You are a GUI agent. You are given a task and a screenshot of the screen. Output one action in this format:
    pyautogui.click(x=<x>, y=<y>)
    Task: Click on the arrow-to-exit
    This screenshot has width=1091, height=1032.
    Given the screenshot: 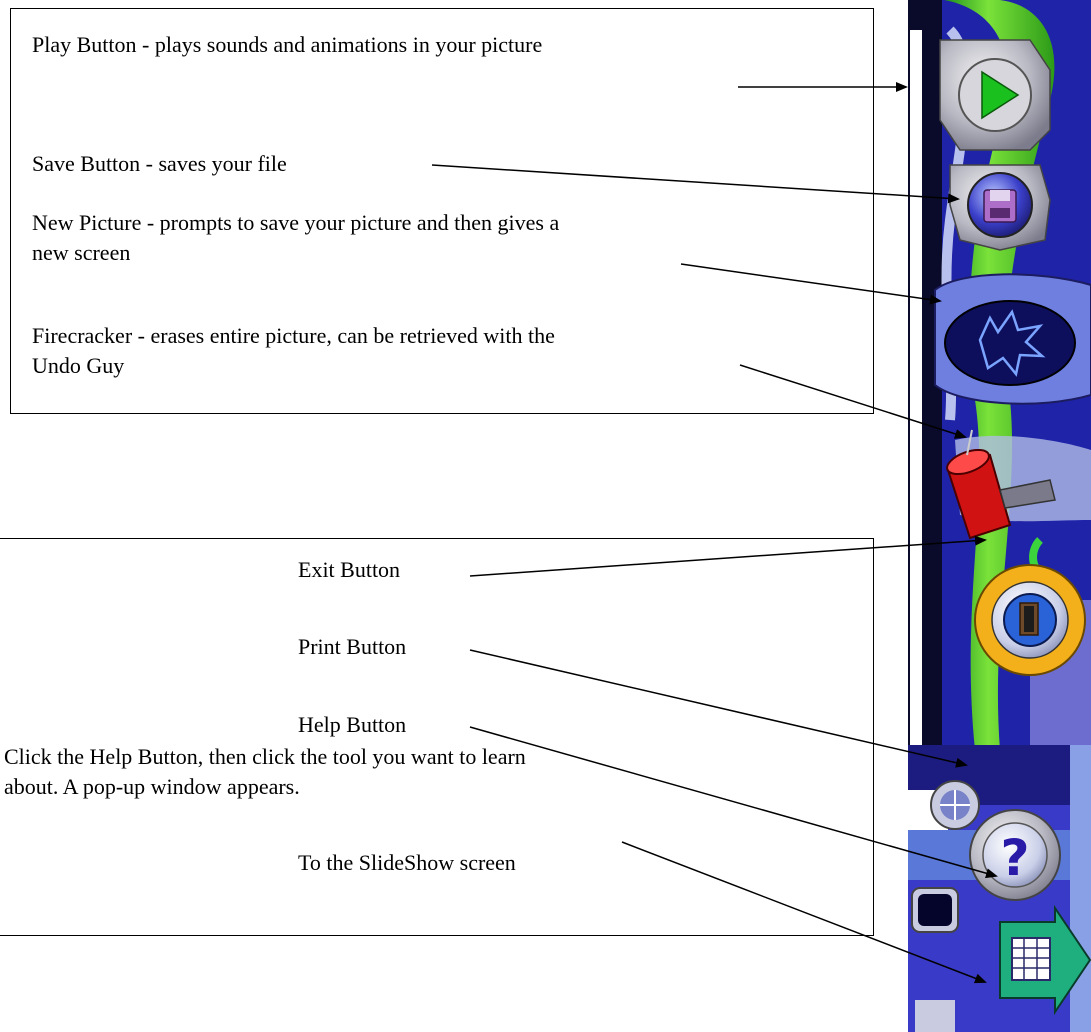 What is the action you would take?
    pyautogui.click(x=728, y=556)
    